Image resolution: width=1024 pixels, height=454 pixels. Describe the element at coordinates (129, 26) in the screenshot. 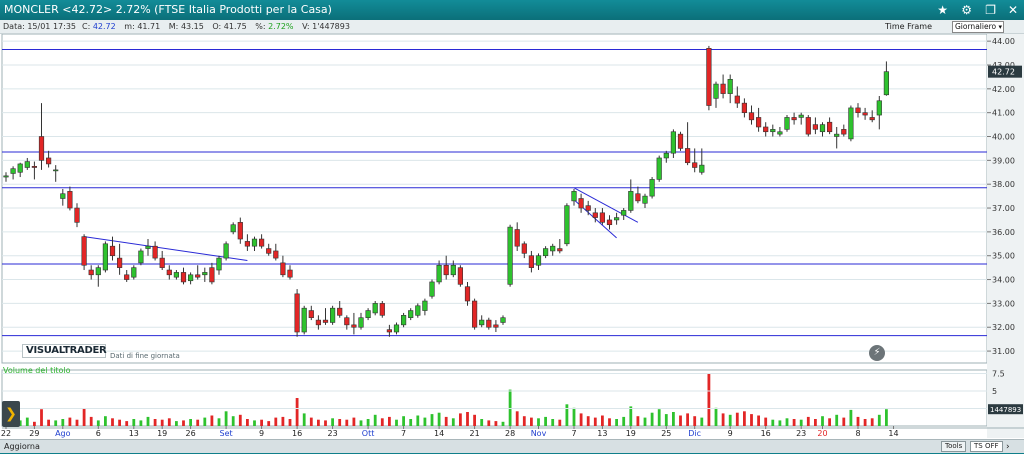

I see `low-label: m:` at that location.